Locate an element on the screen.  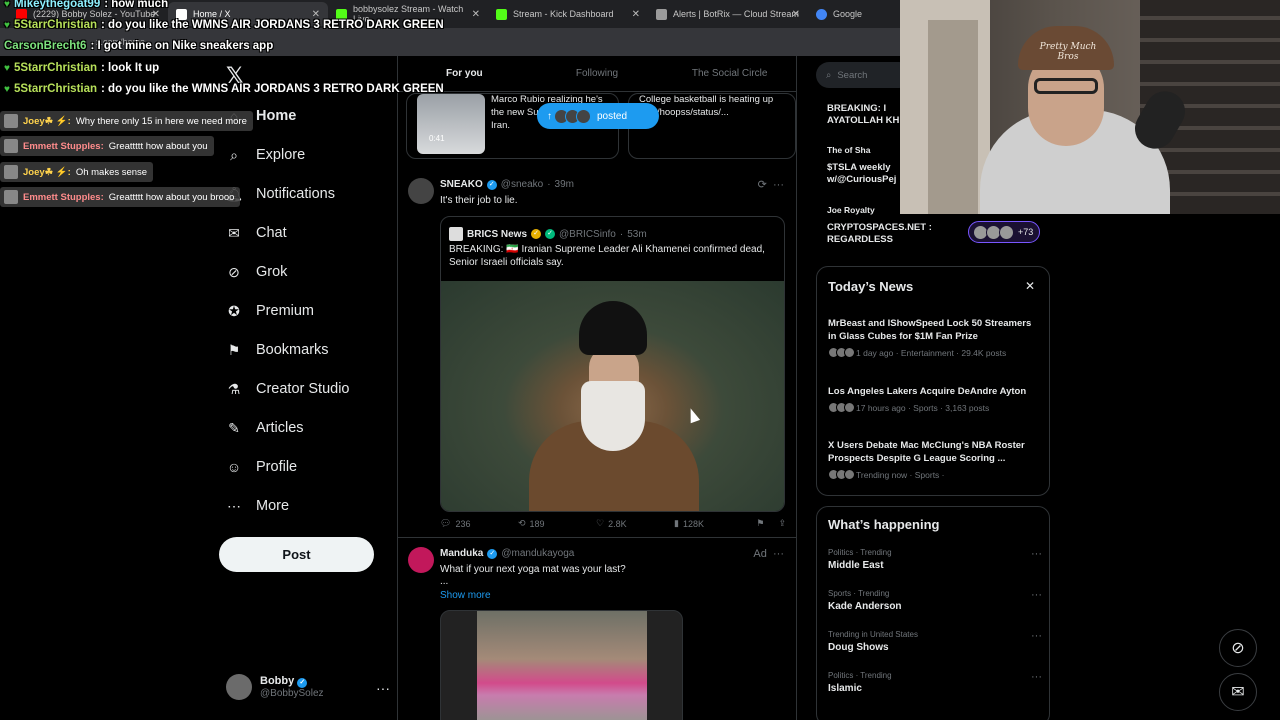
author-handle: @sneako is located at coordinates (522, 184).